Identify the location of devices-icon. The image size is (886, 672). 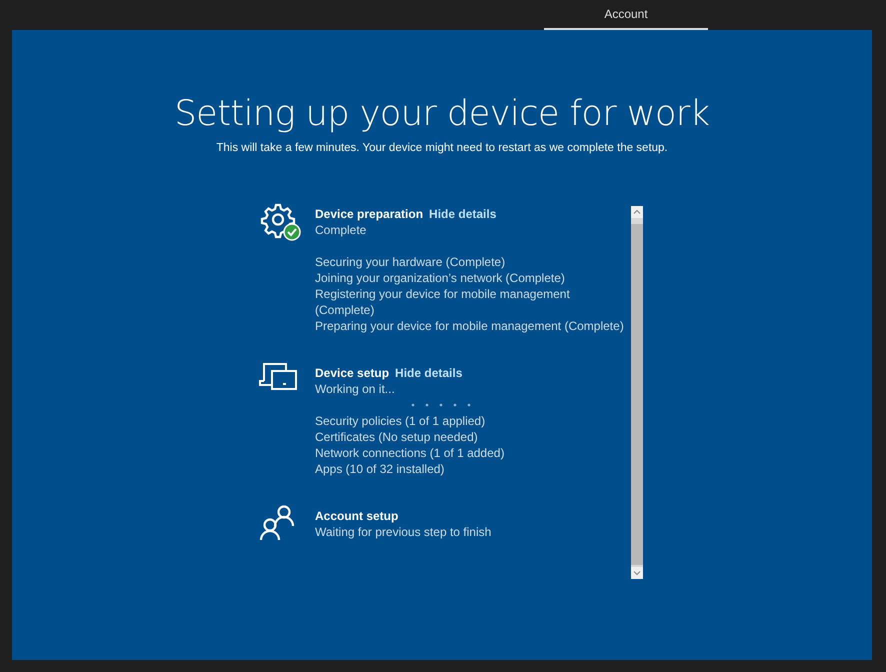
(279, 377).